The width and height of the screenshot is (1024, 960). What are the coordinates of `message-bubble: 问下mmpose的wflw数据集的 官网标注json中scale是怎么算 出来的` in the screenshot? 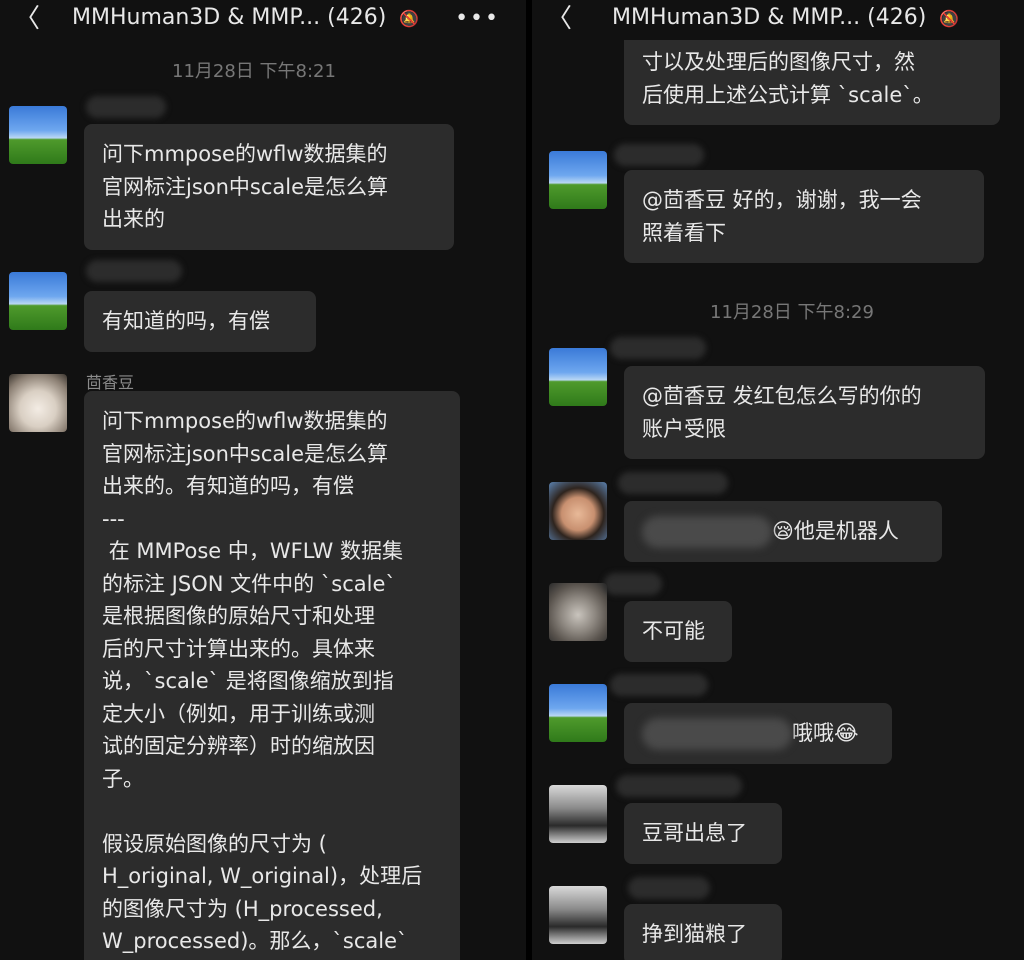 It's located at (269, 187).